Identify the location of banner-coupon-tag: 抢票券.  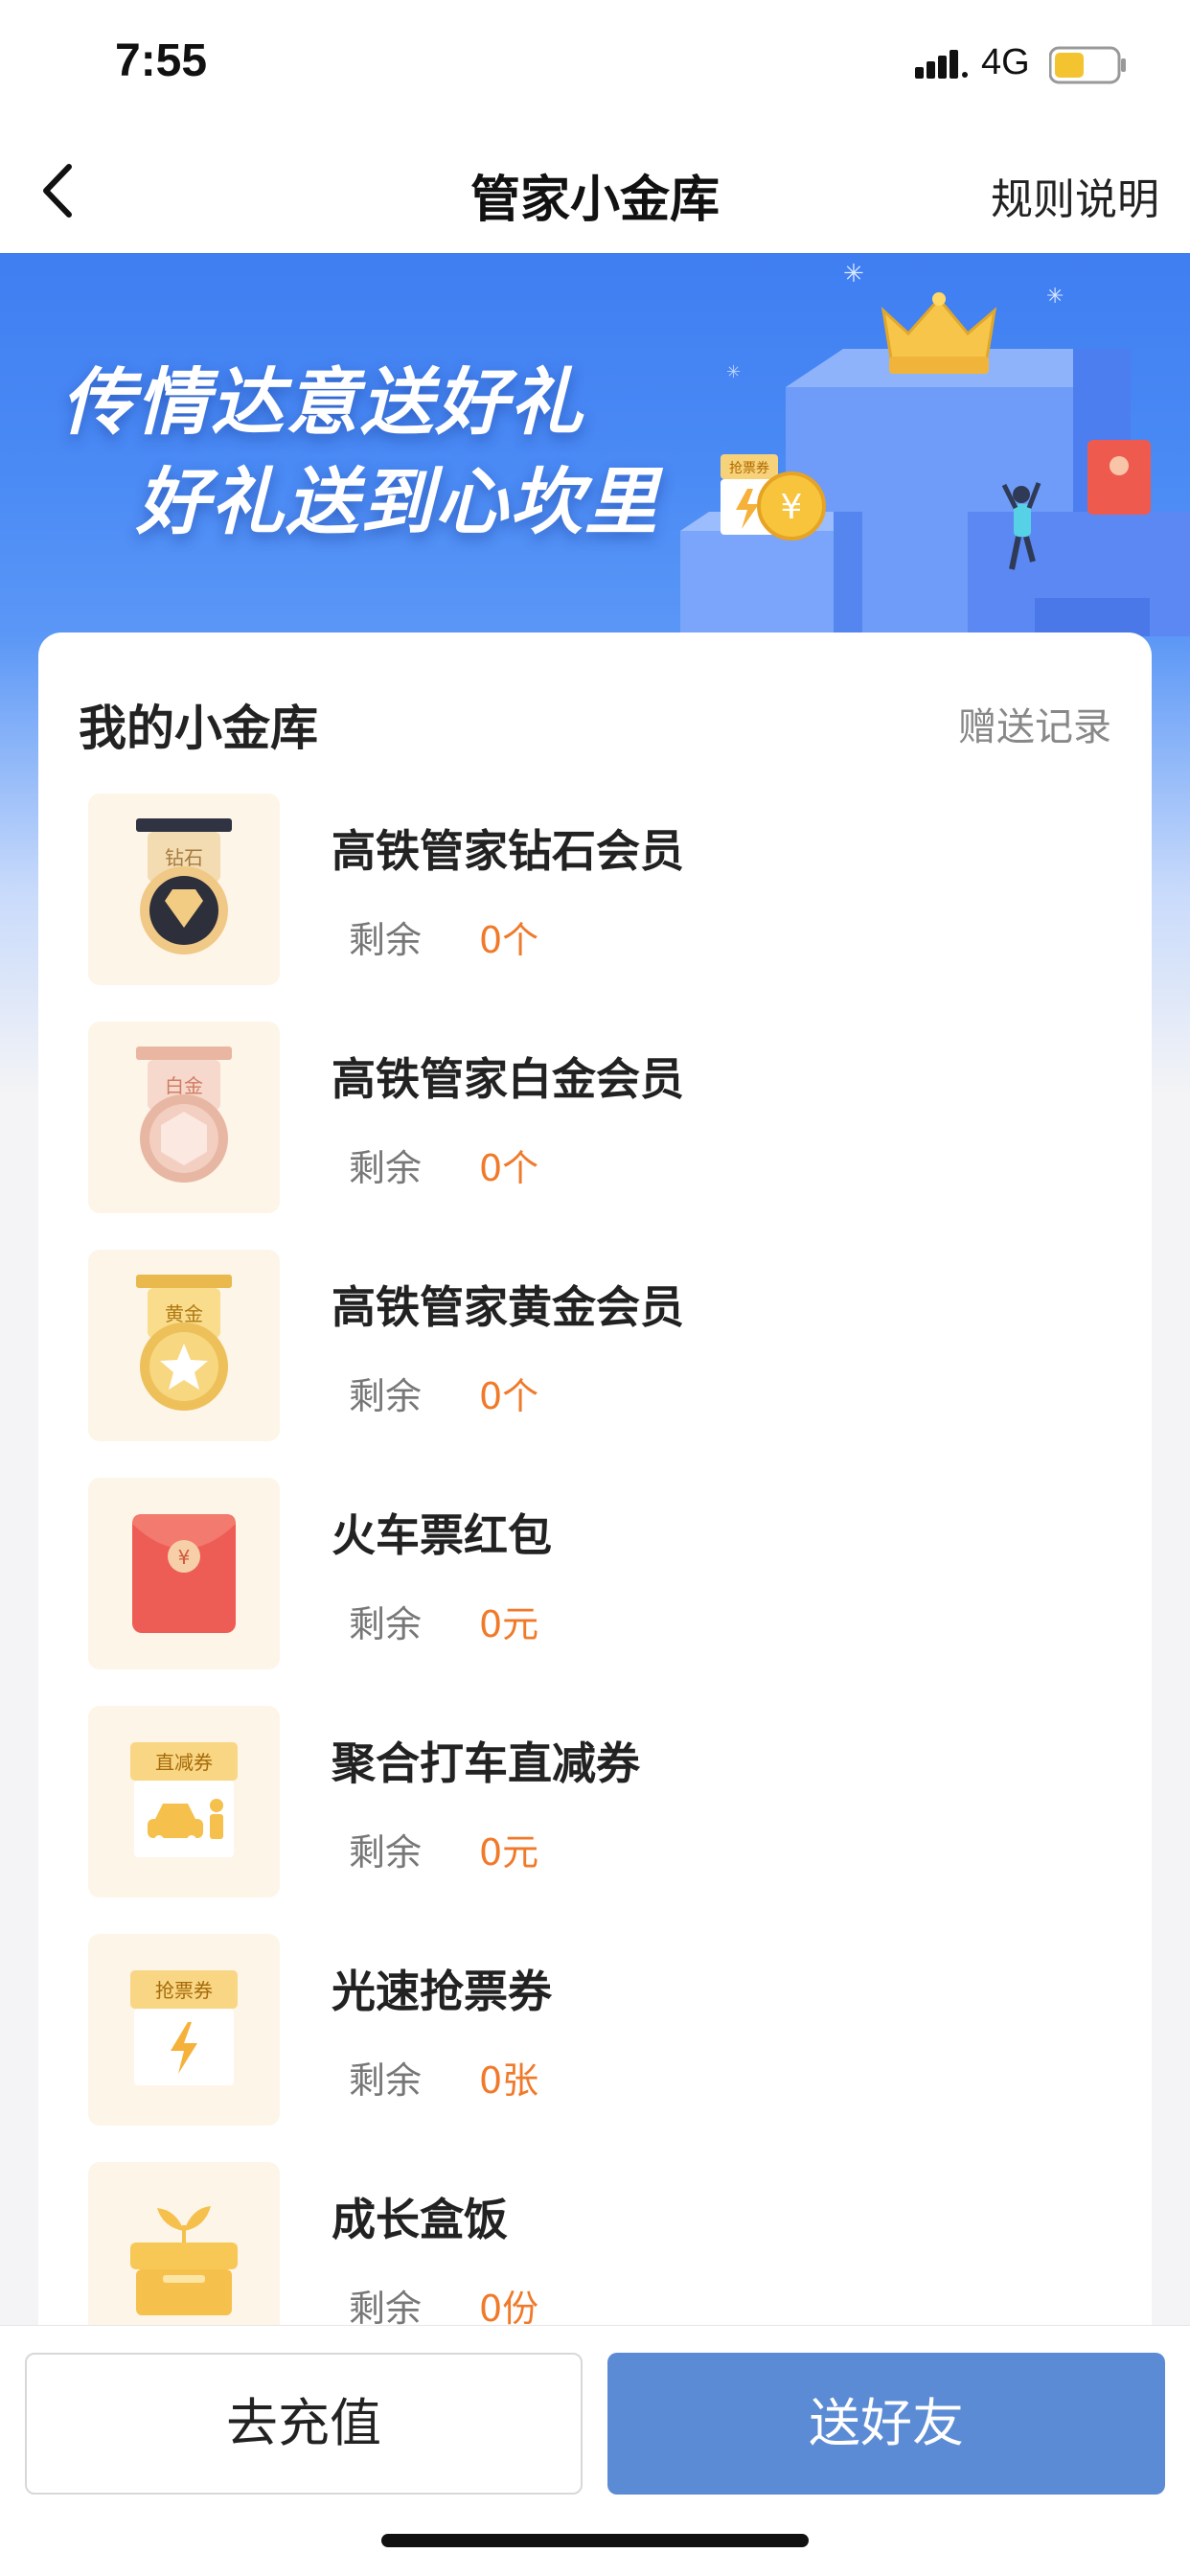
(749, 468).